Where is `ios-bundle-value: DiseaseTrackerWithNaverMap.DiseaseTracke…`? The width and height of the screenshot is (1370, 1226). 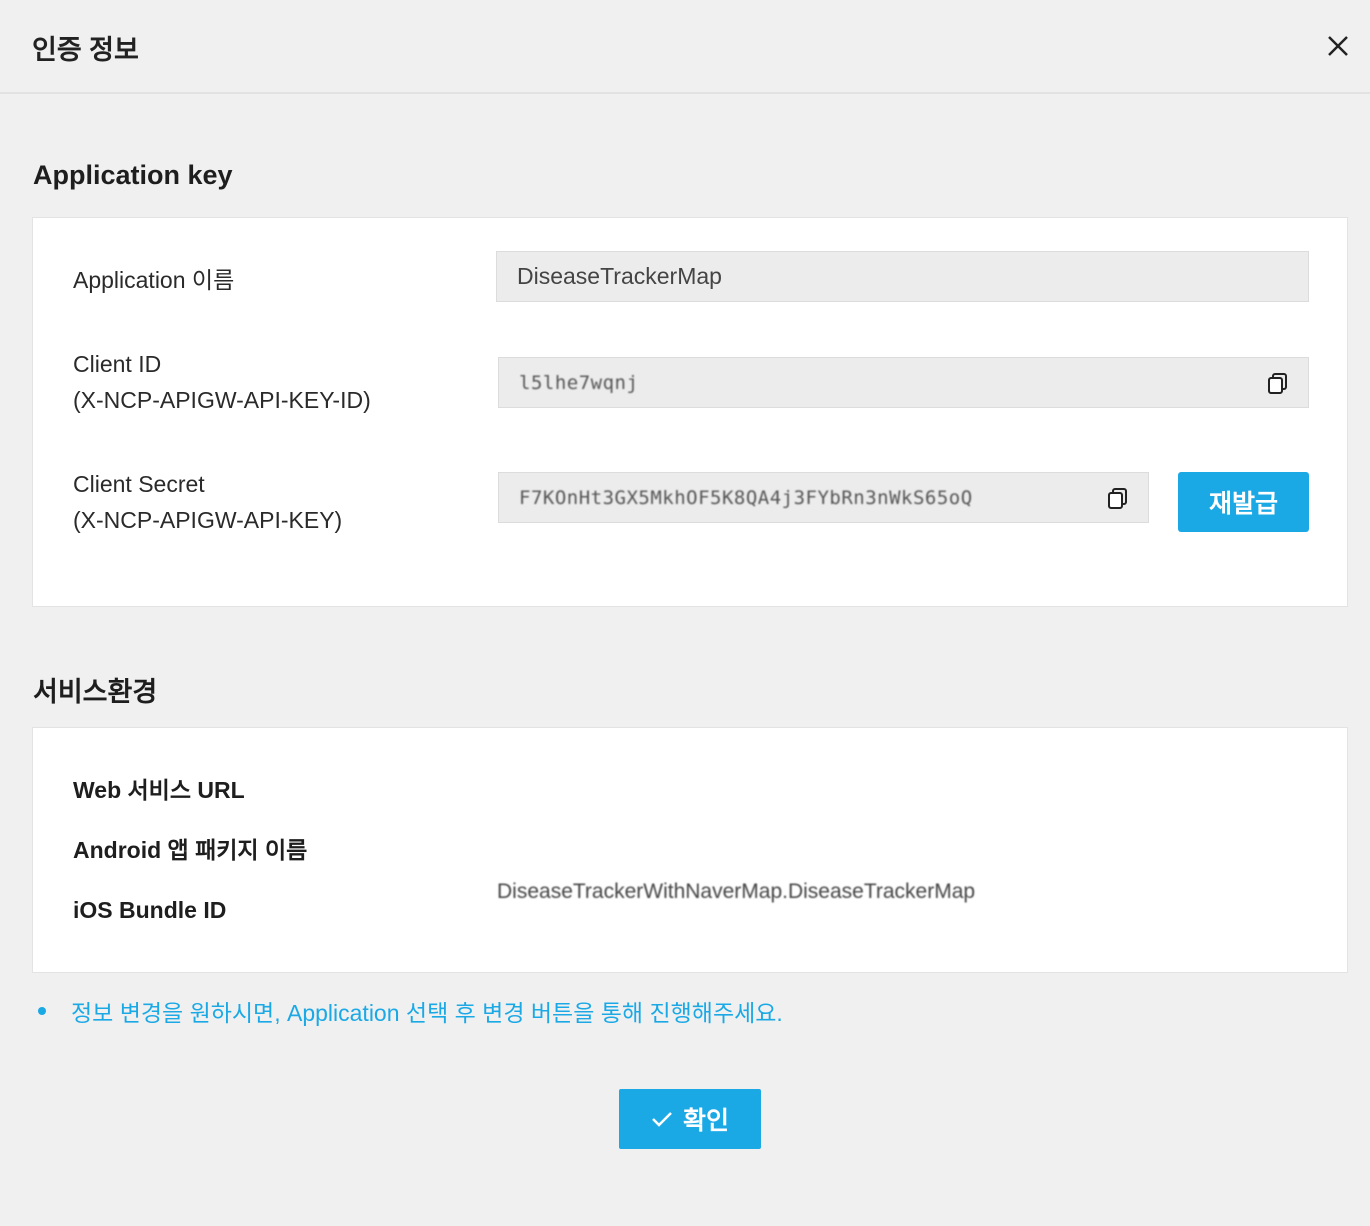 ios-bundle-value: DiseaseTrackerWithNaverMap.DiseaseTracke… is located at coordinates (736, 891).